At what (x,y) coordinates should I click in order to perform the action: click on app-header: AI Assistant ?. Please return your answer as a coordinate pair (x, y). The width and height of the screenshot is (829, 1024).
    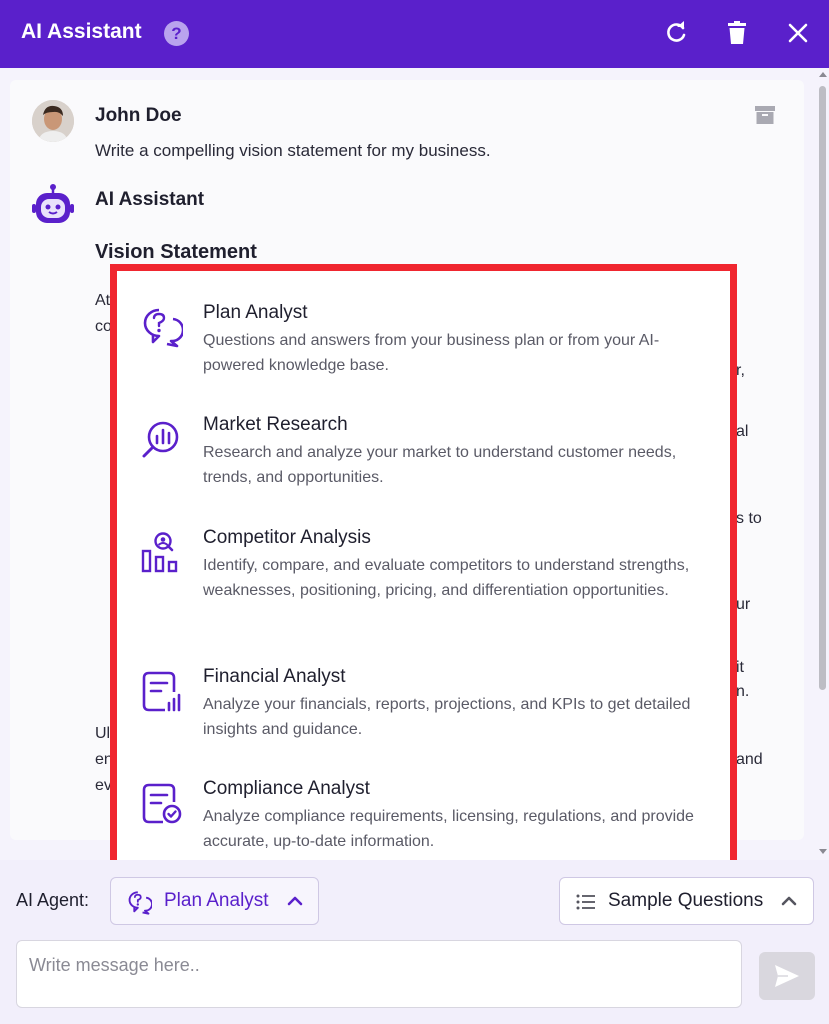
    Looking at the image, I should click on (414, 34).